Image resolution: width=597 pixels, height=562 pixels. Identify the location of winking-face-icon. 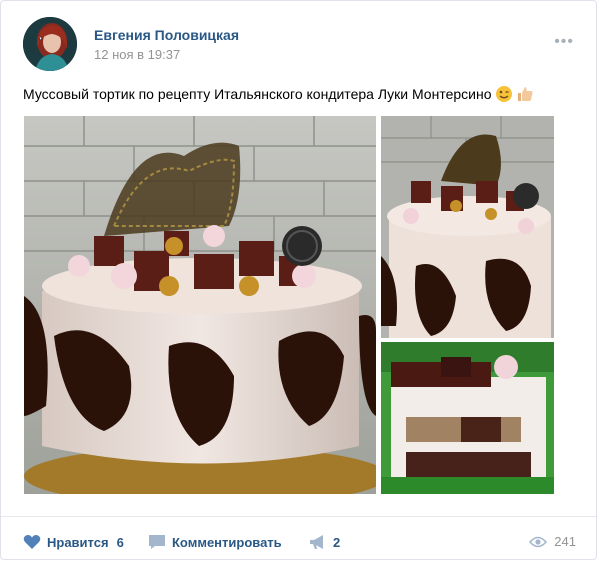
(504, 94).